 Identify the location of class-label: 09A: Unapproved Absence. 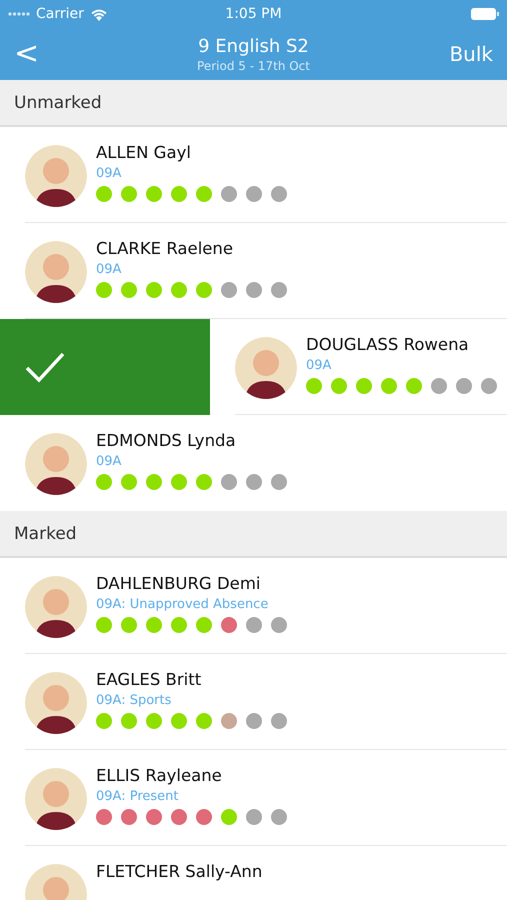
(183, 604).